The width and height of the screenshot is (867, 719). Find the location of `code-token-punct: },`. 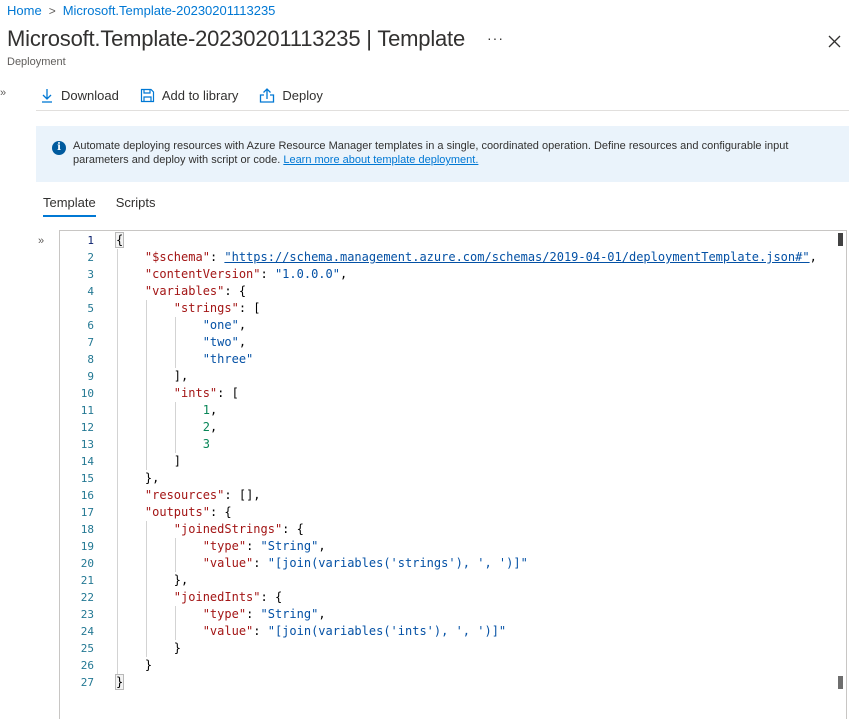

code-token-punct: }, is located at coordinates (152, 478).